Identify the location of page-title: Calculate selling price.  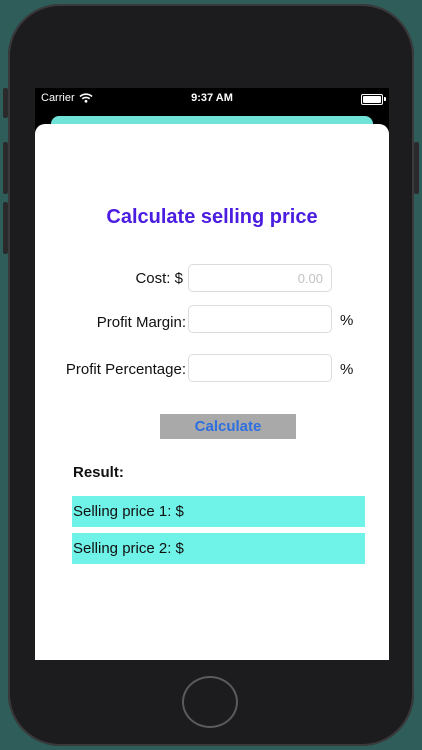
(212, 217).